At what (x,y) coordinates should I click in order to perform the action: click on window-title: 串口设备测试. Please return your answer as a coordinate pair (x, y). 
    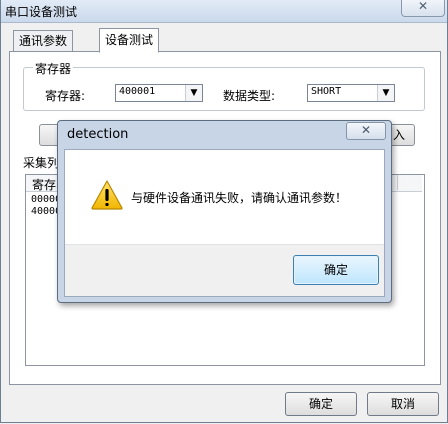
    Looking at the image, I should click on (41, 12).